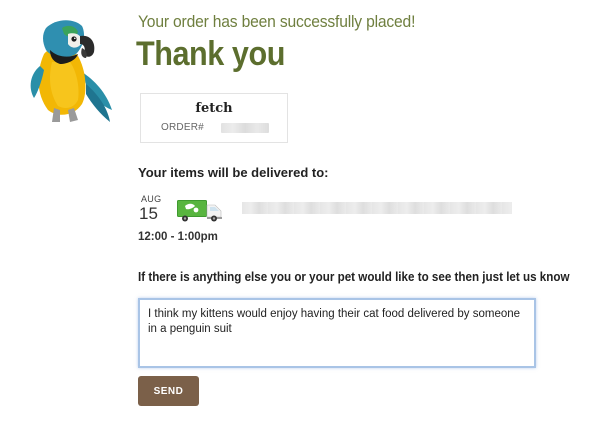 The width and height of the screenshot is (600, 421). I want to click on delivery-truck-icon, so click(199, 211).